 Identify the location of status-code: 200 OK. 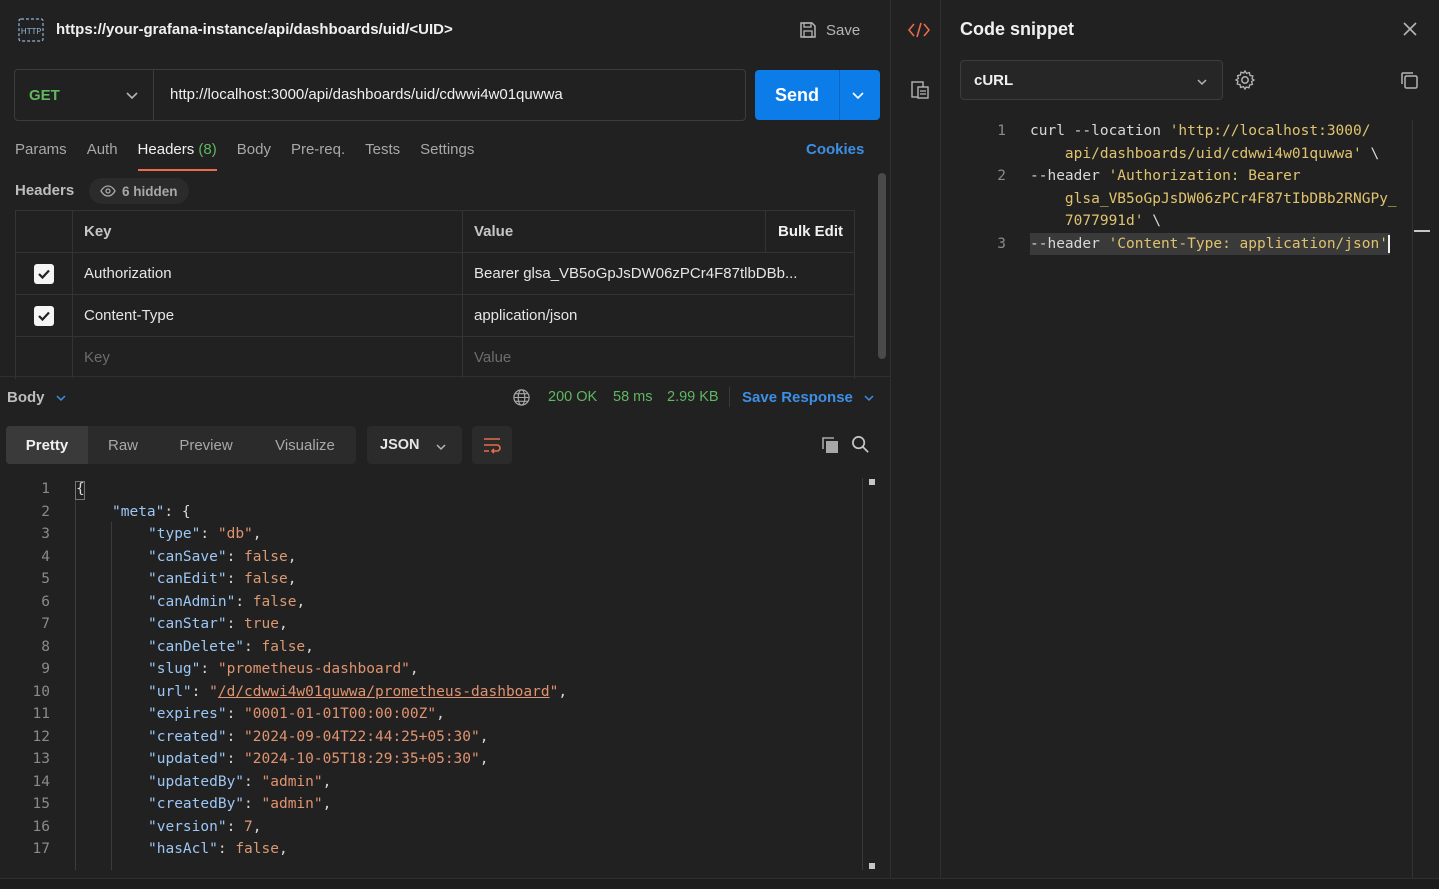
(572, 397).